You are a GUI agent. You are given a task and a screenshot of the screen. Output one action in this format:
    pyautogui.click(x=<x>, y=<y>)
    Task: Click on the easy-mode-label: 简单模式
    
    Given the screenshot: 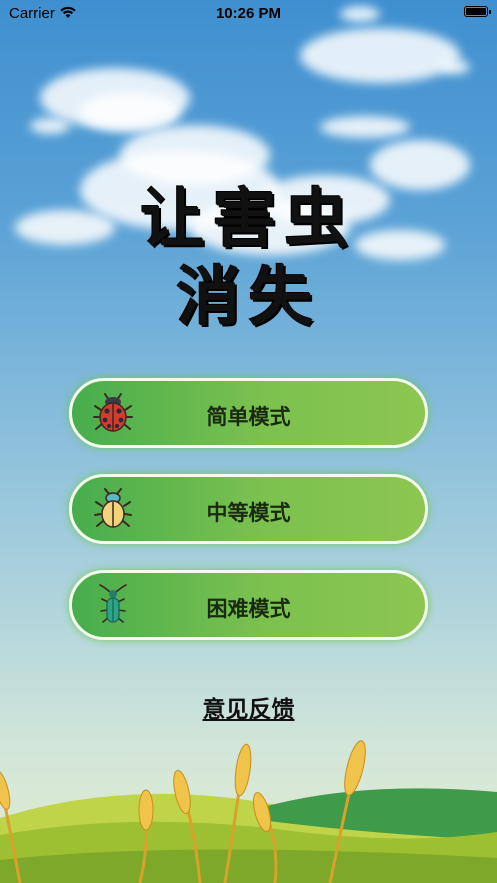 What is the action you would take?
    pyautogui.click(x=248, y=417)
    